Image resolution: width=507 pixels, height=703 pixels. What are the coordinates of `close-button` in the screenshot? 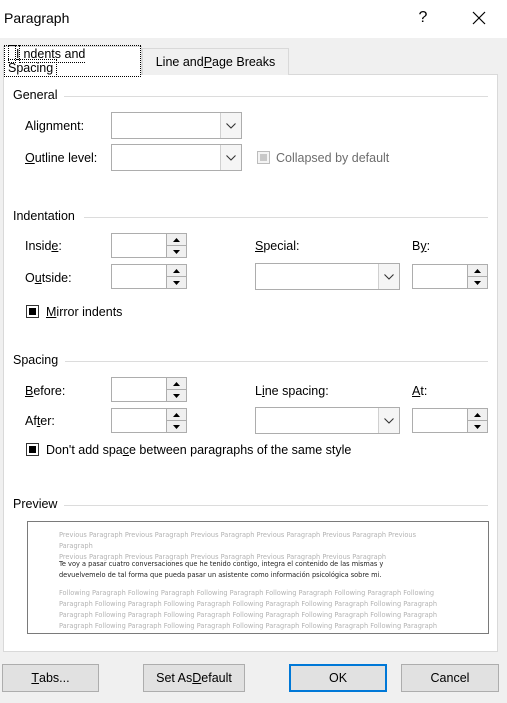 It's located at (479, 18).